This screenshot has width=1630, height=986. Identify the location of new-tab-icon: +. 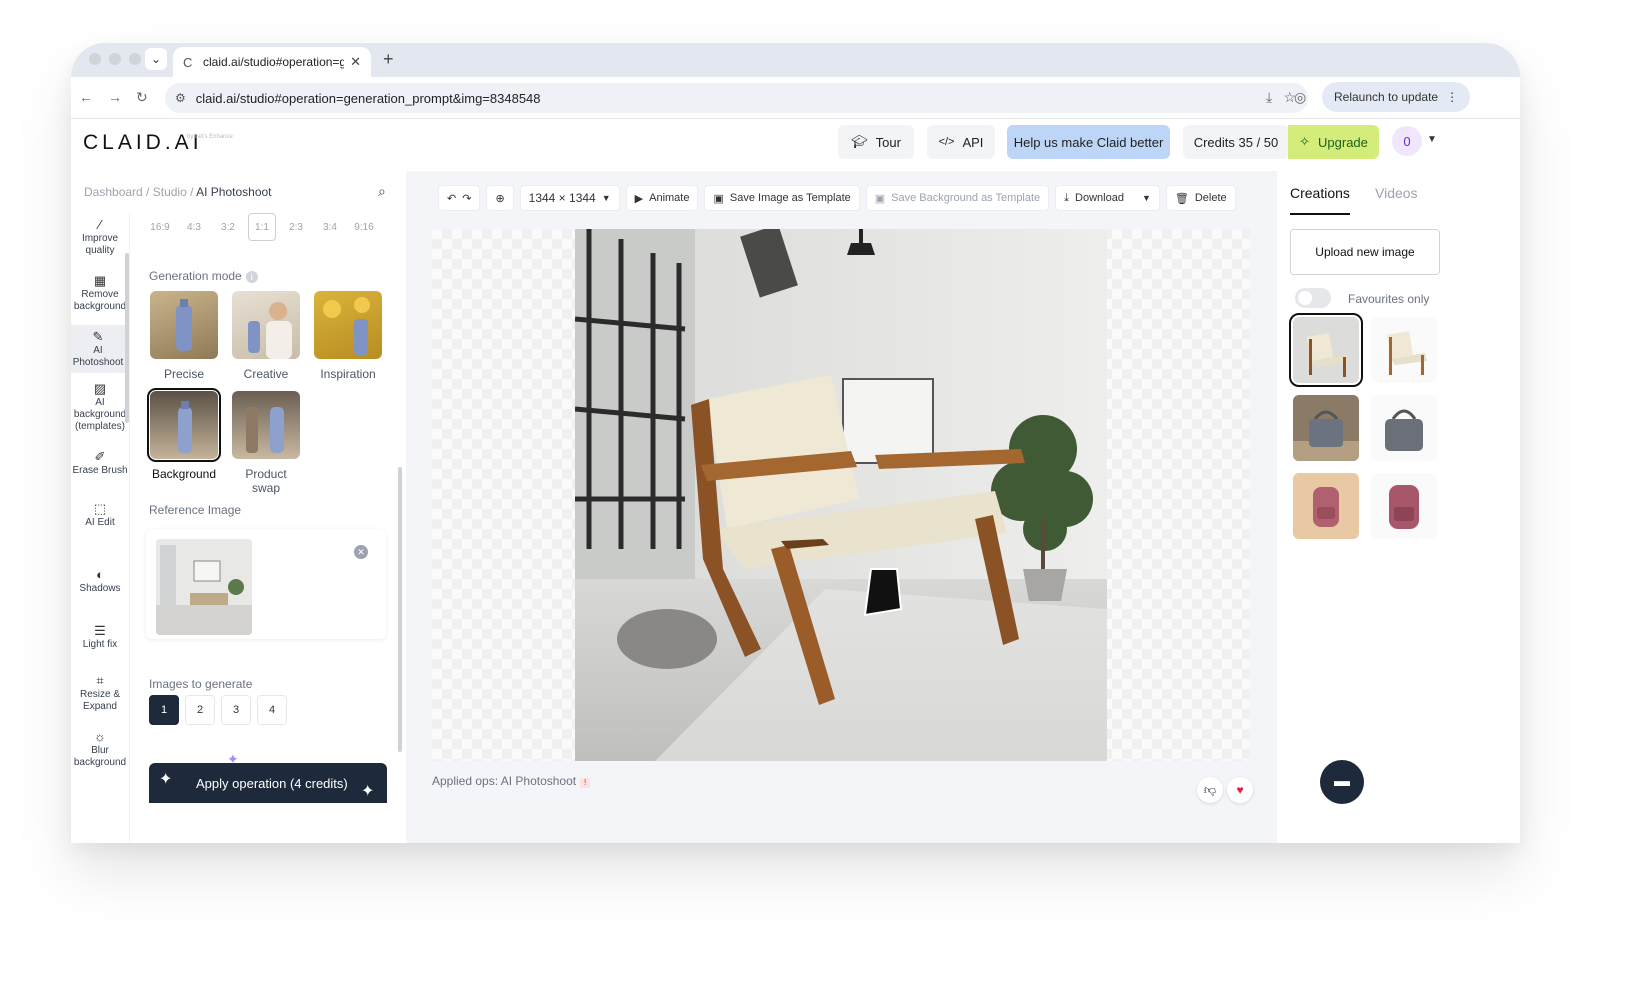
(388, 59).